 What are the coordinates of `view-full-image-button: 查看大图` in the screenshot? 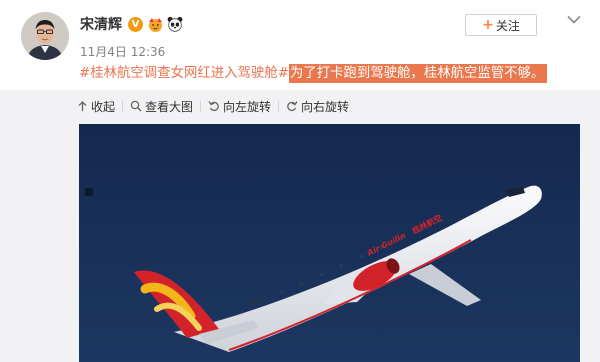 It's located at (161, 106).